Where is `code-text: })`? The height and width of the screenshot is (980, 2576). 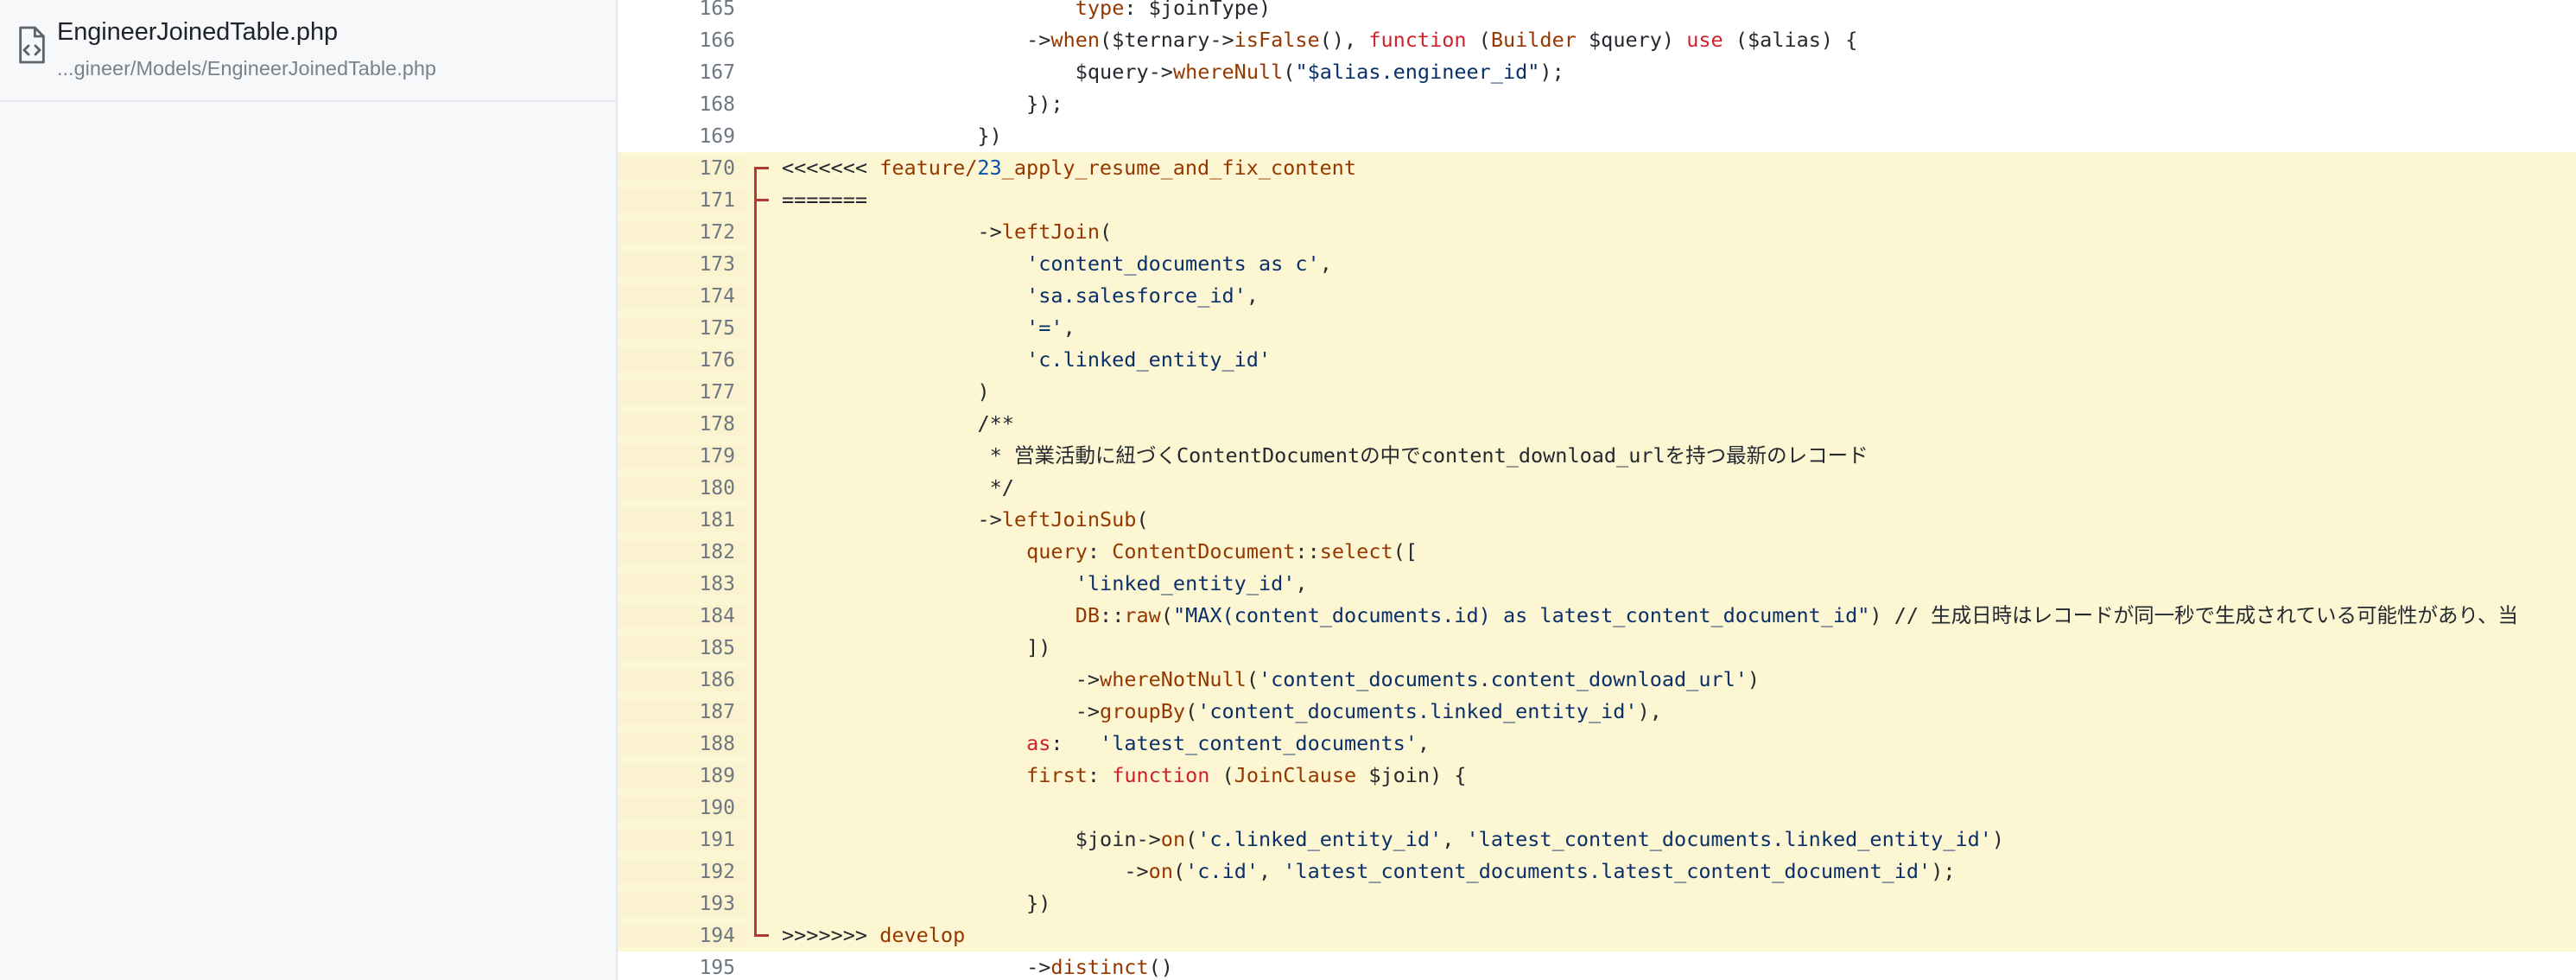 code-text: }) is located at coordinates (989, 136).